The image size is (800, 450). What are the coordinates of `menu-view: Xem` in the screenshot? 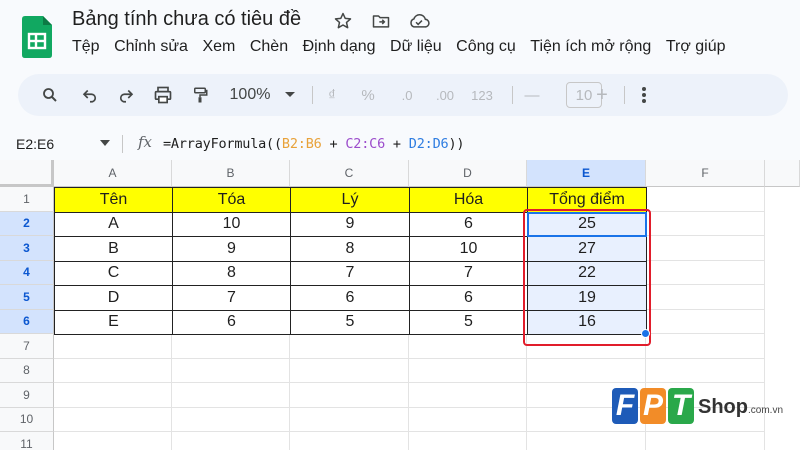 It's located at (218, 48).